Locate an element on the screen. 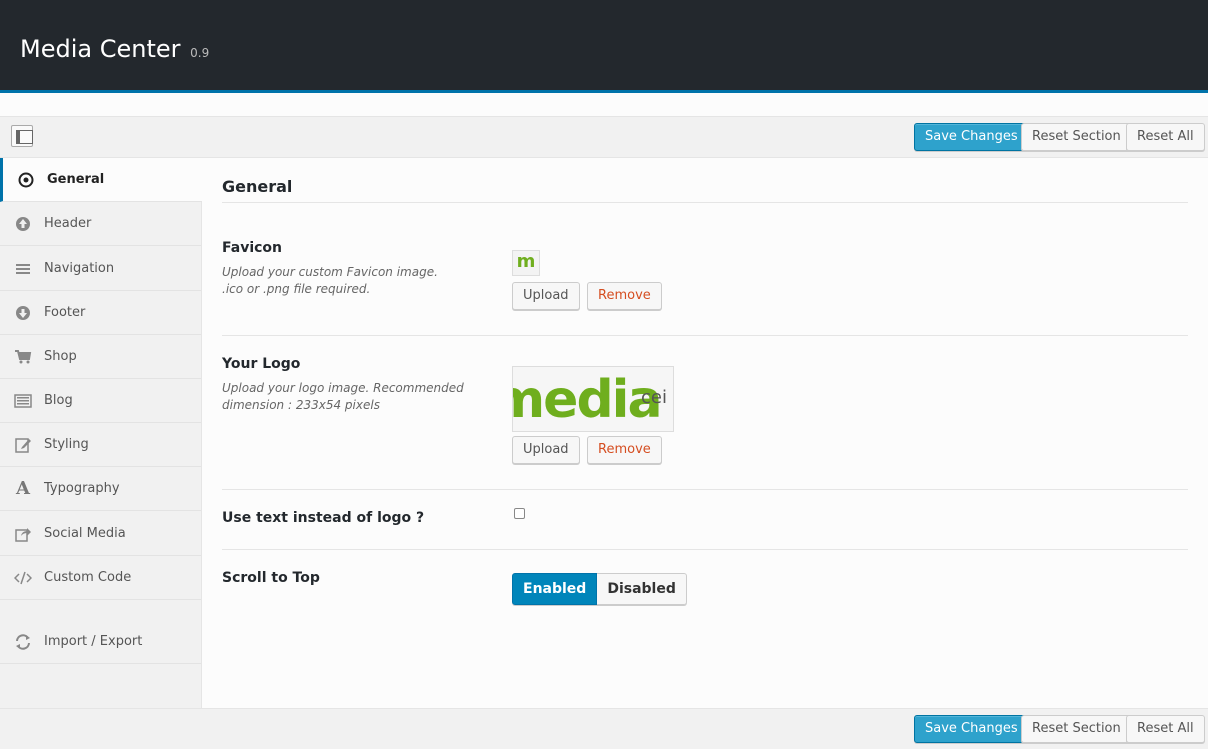 This screenshot has height=749, width=1208. logo-preview-text: media is located at coordinates (588, 400).